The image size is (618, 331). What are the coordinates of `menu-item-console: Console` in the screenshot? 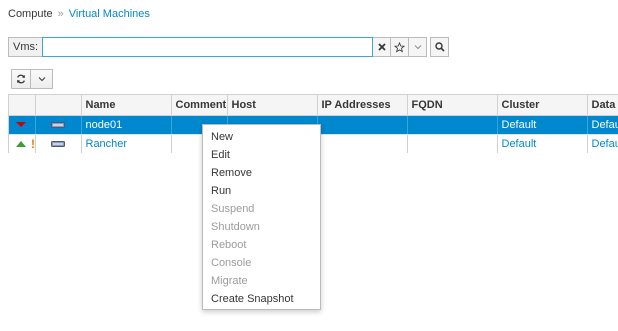 It's located at (231, 263).